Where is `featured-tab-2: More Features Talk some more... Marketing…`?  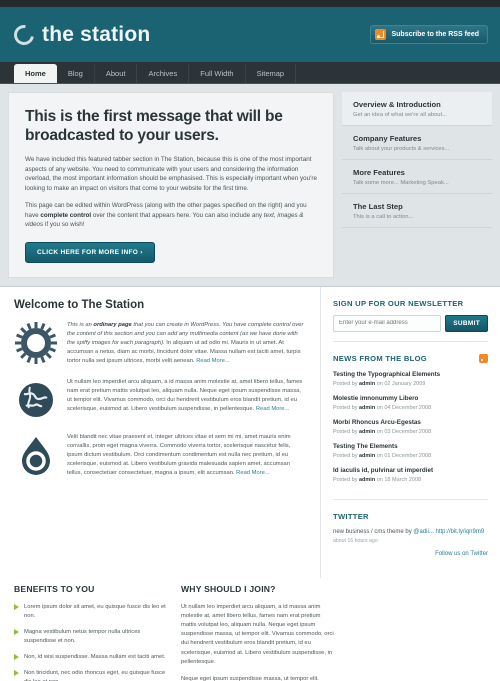
featured-tab-2: More Features Talk some more... Marketing… is located at coordinates (417, 177).